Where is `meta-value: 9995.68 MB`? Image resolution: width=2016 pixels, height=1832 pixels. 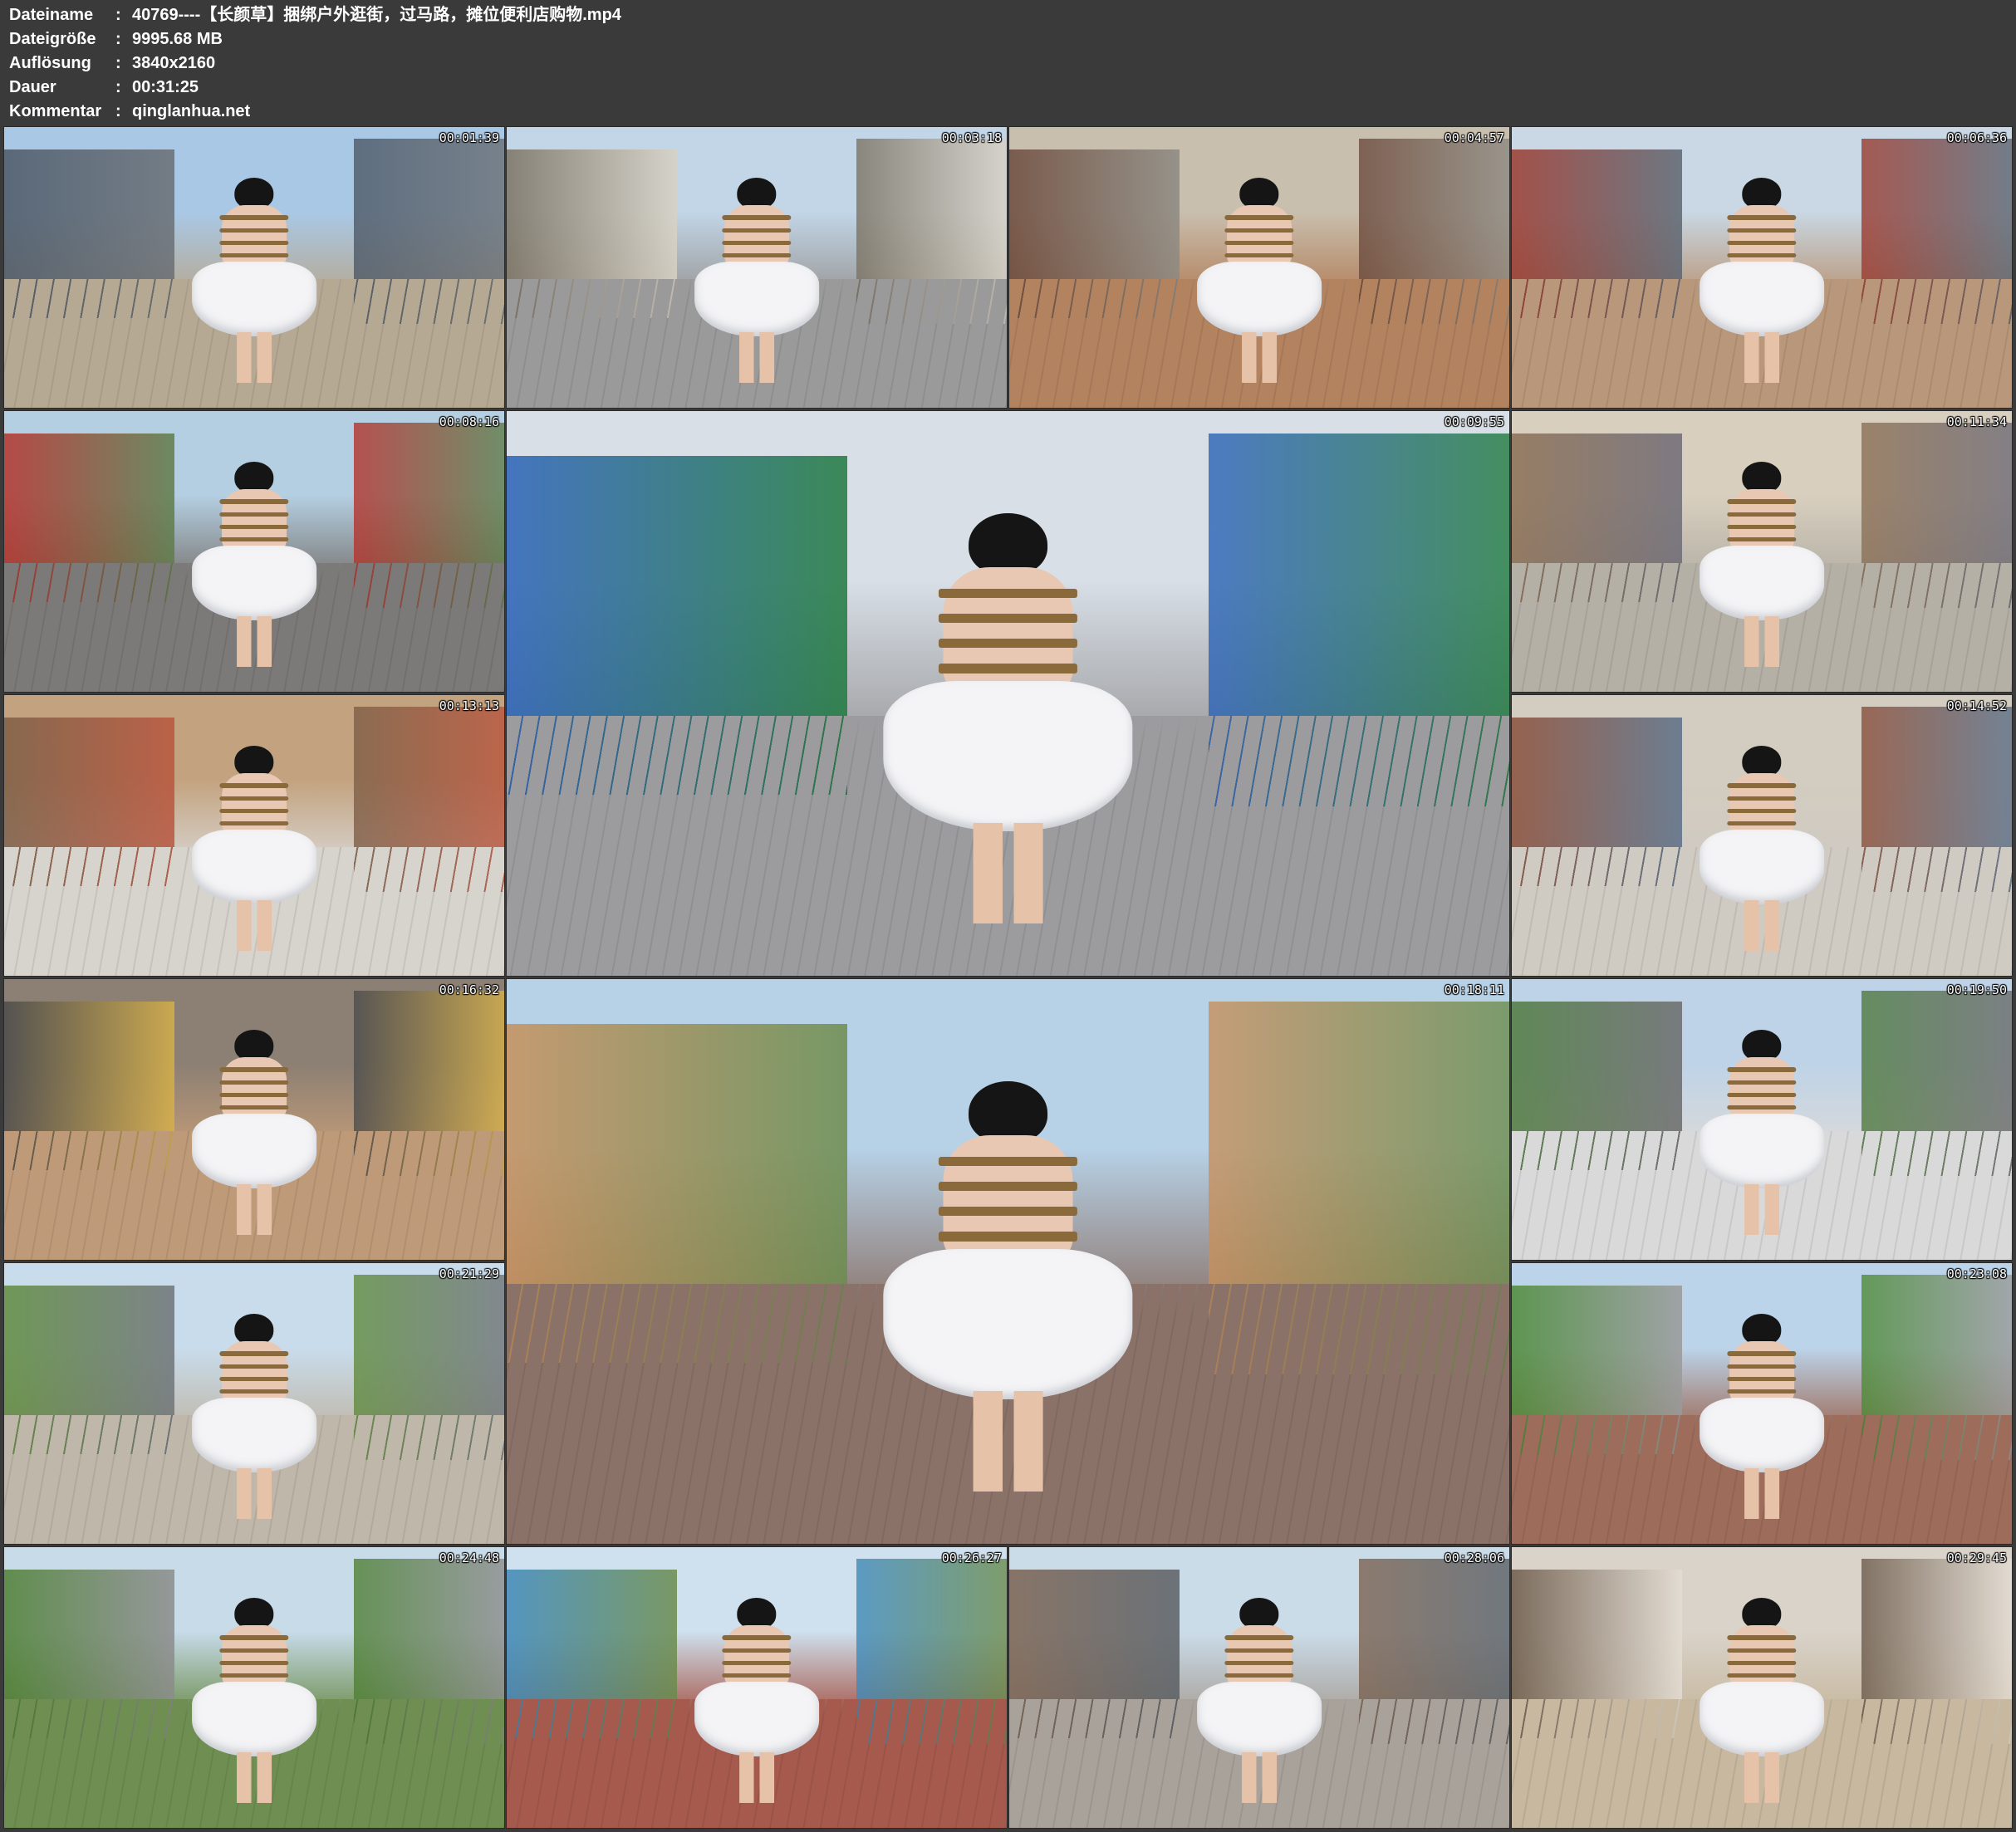
meta-value: 9995.68 MB is located at coordinates (177, 39).